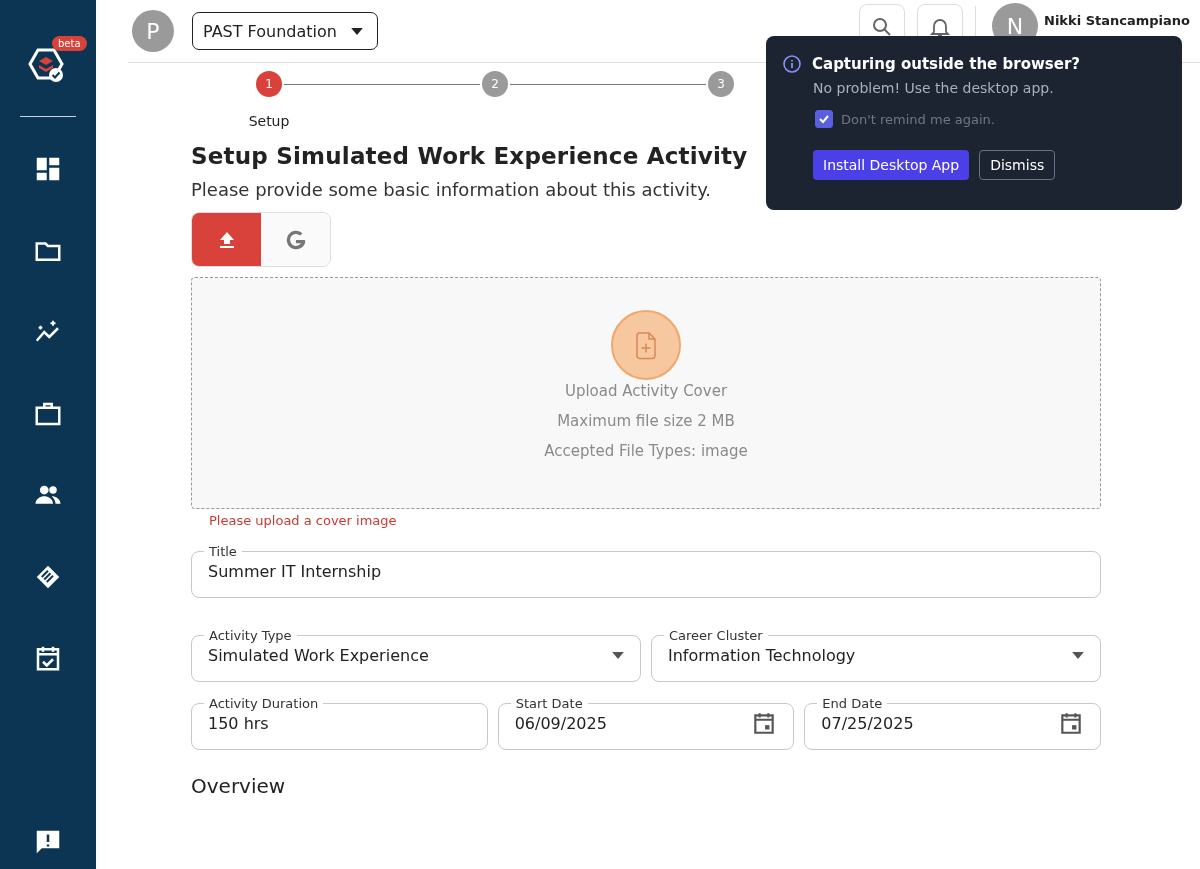 This screenshot has width=1200, height=869. What do you see at coordinates (646, 723) in the screenshot?
I see `date-field: Start Date 06/09/2025` at bounding box center [646, 723].